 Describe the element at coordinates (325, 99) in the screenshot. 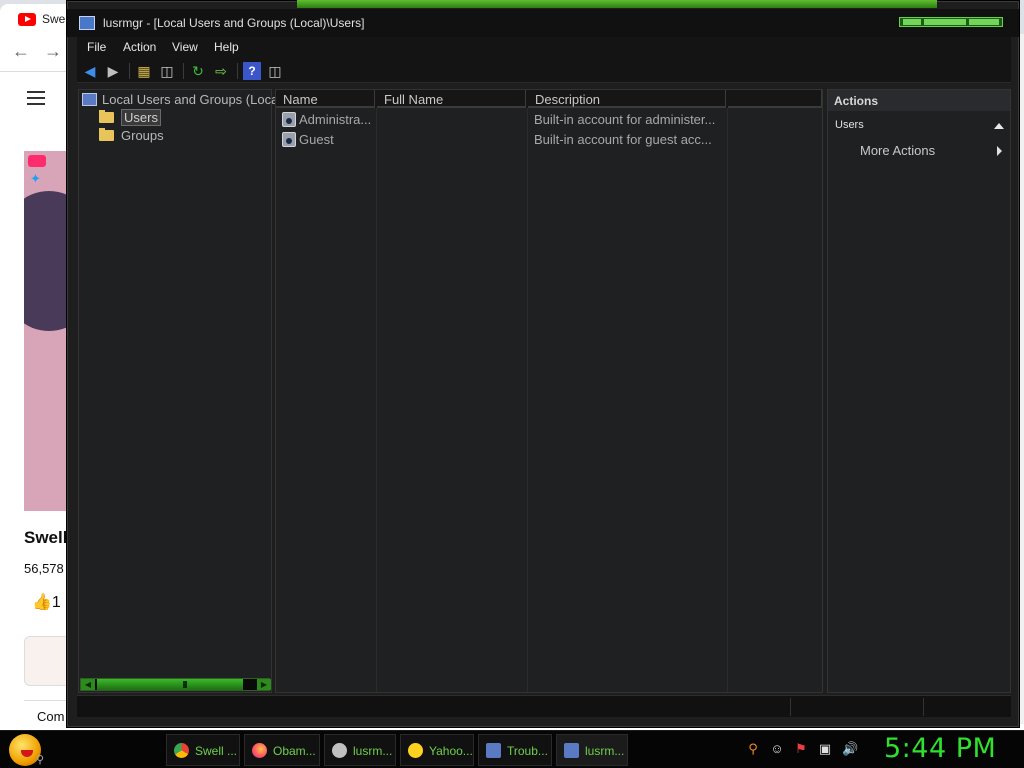

I see `column-header-name: Name` at that location.